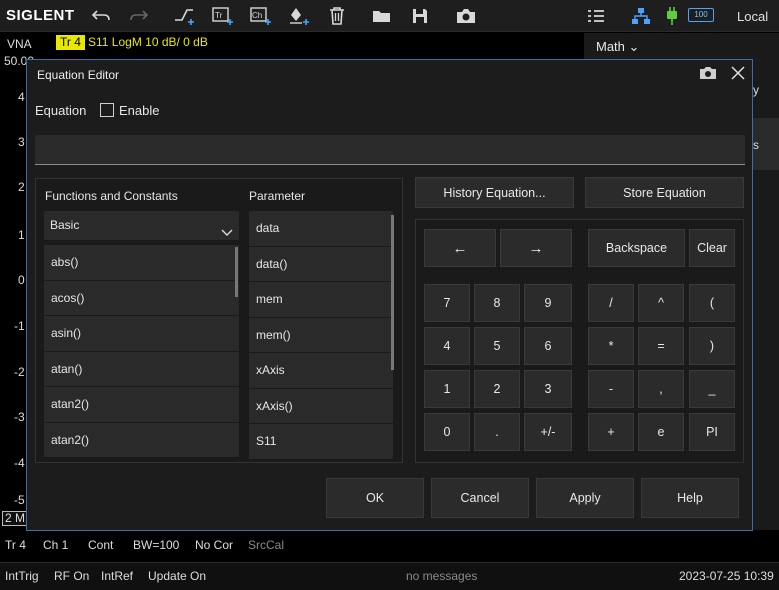  What do you see at coordinates (617, 47) in the screenshot?
I see `math-menu-title: Math ⌄` at bounding box center [617, 47].